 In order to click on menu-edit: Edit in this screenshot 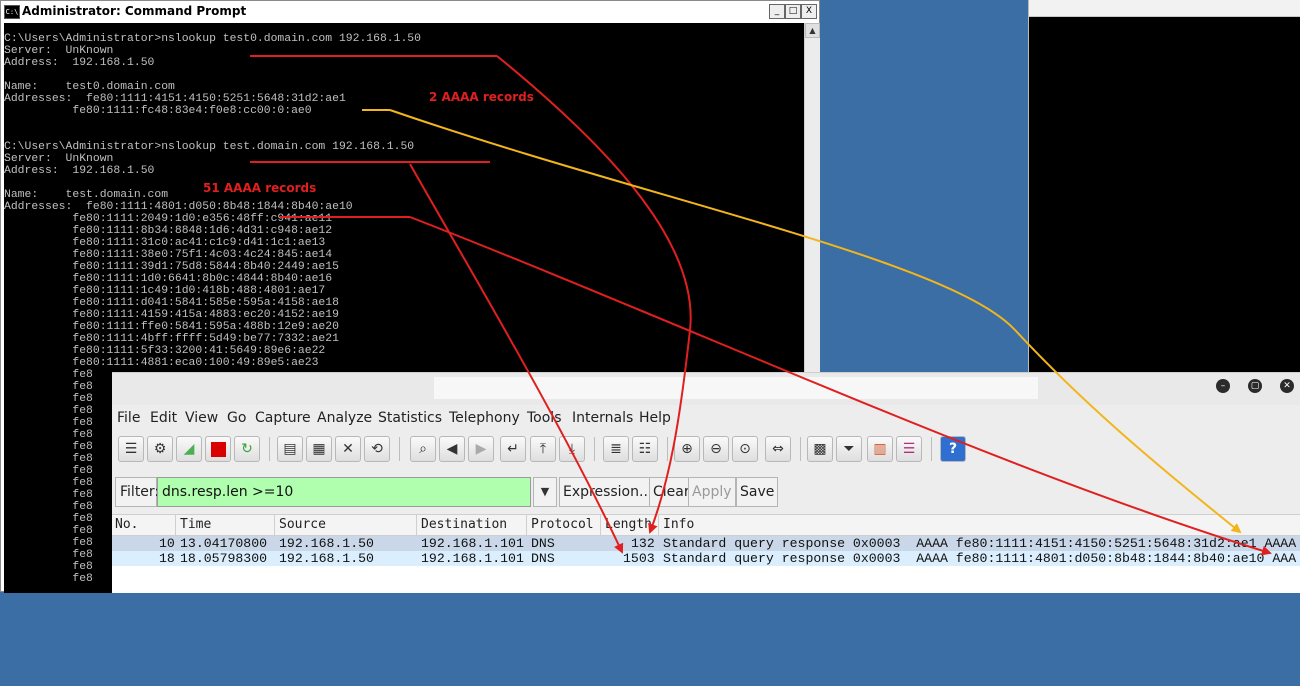, I will do `click(163, 418)`.